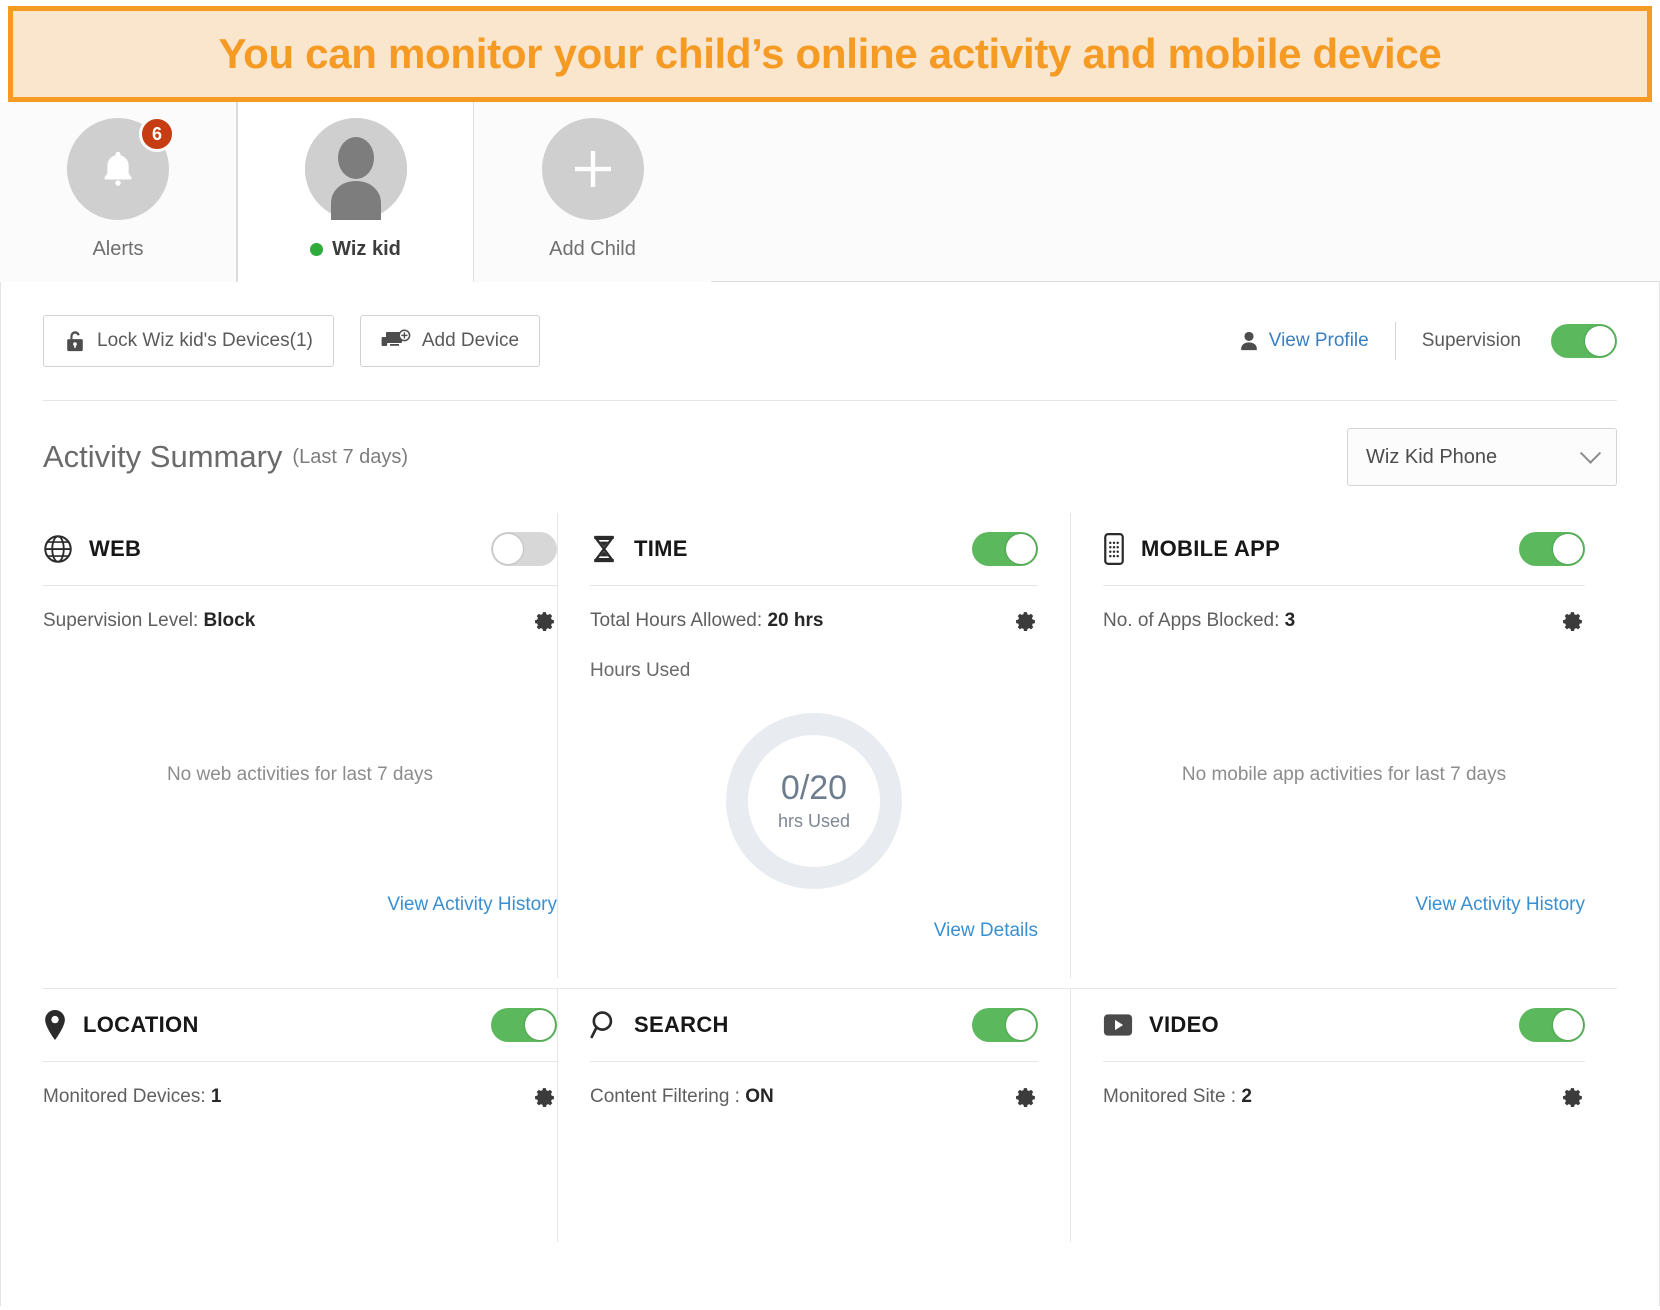  I want to click on card-mobile-app-meta-label: No. of Apps Blocked:, so click(1191, 620).